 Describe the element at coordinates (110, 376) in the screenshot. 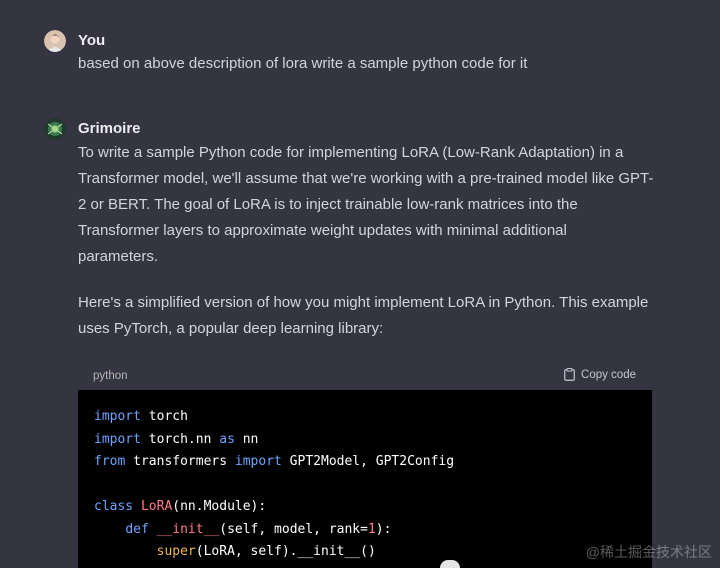

I see `code-language-label: python` at that location.